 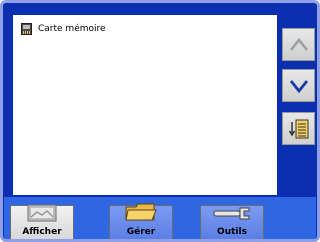 I want to click on tab-outils: Outils, so click(x=232, y=222).